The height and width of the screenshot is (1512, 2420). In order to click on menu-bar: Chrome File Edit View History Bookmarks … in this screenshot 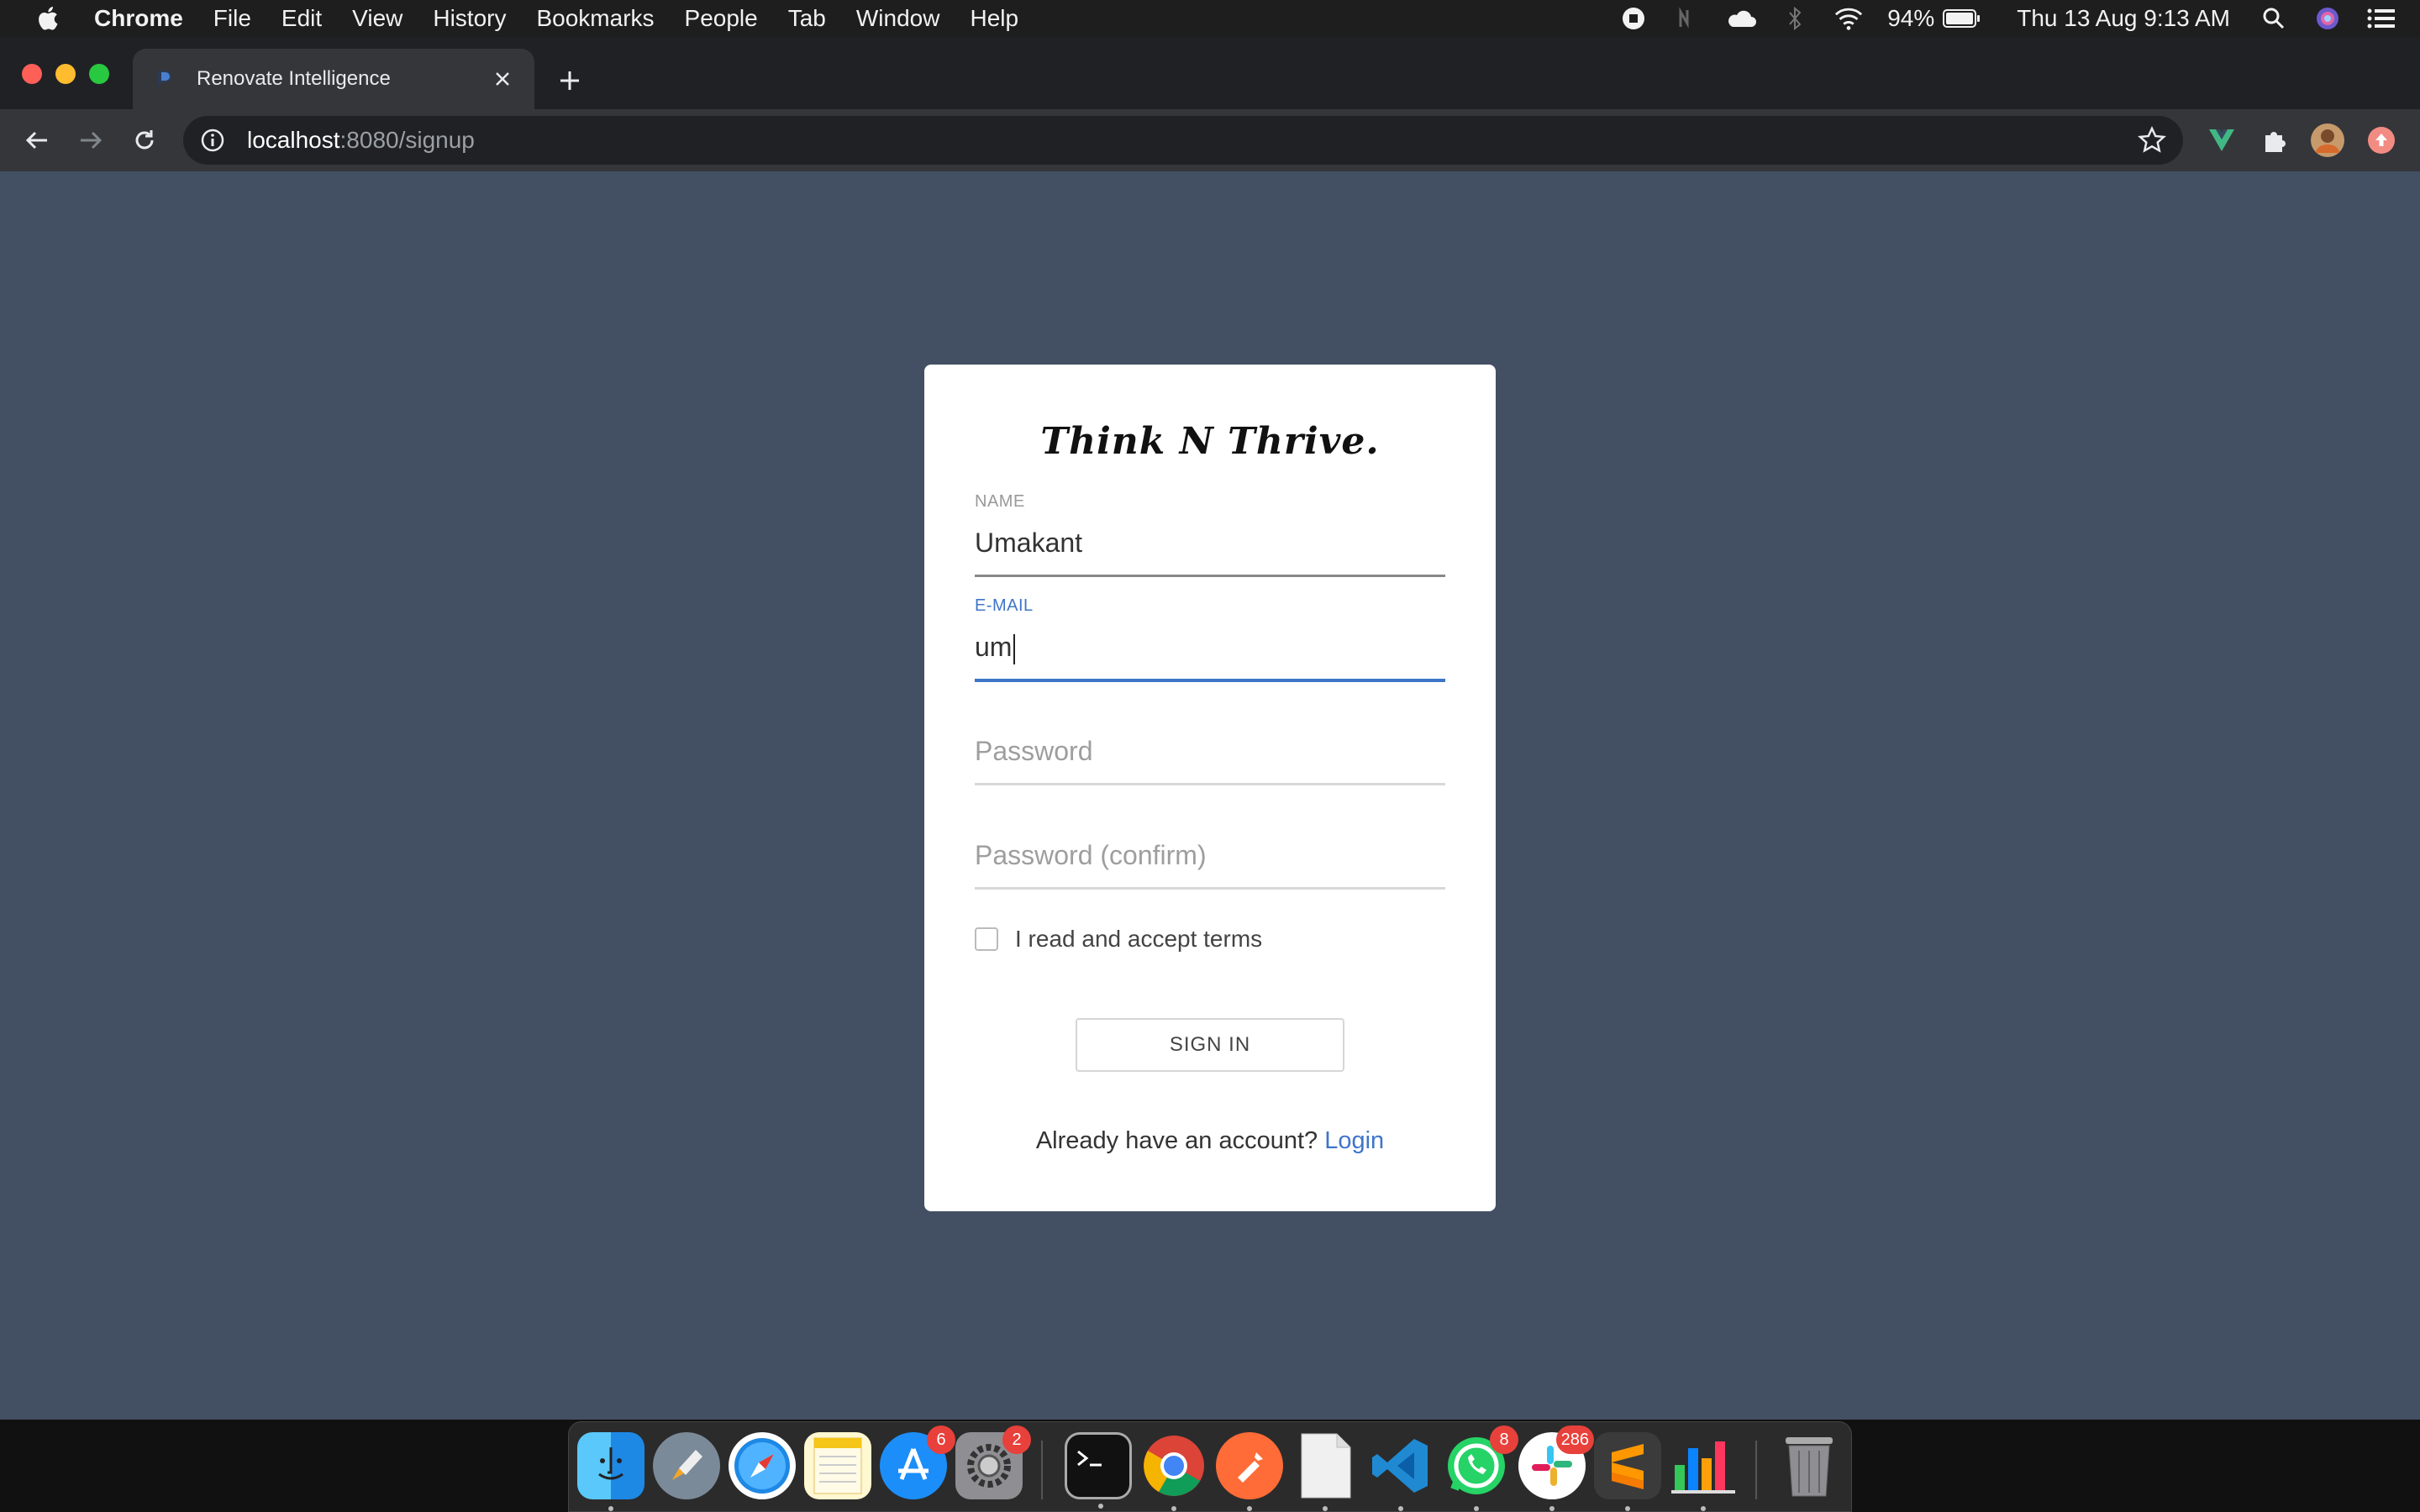, I will do `click(1210, 18)`.